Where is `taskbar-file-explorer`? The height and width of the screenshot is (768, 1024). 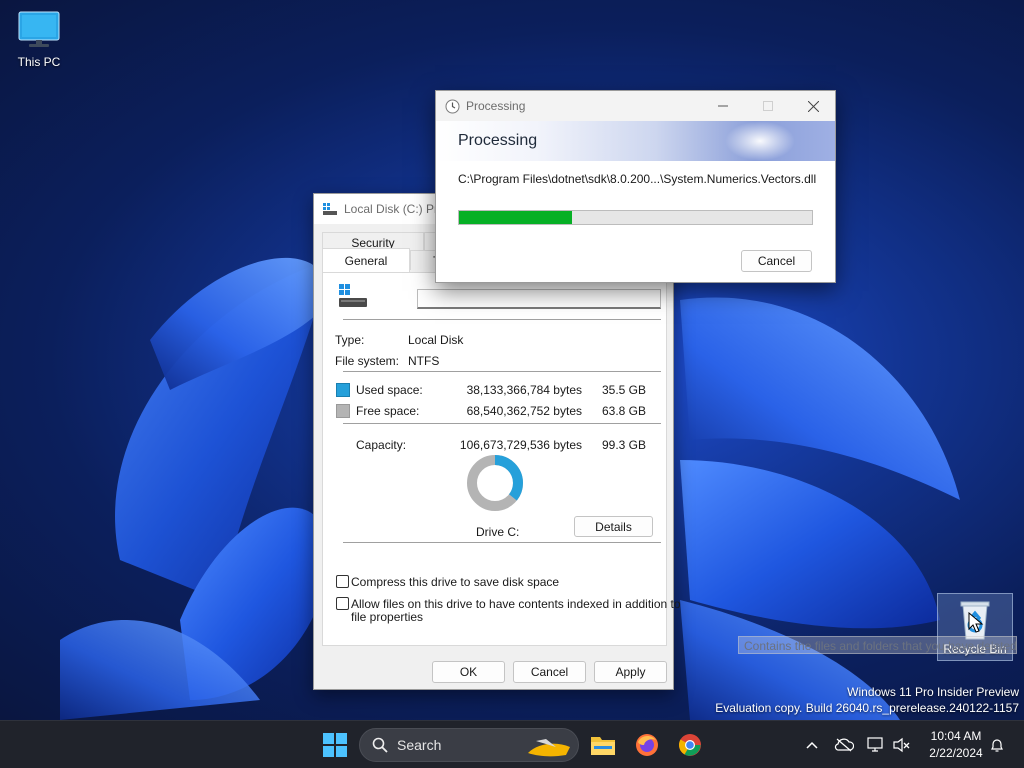
taskbar-file-explorer is located at coordinates (603, 745).